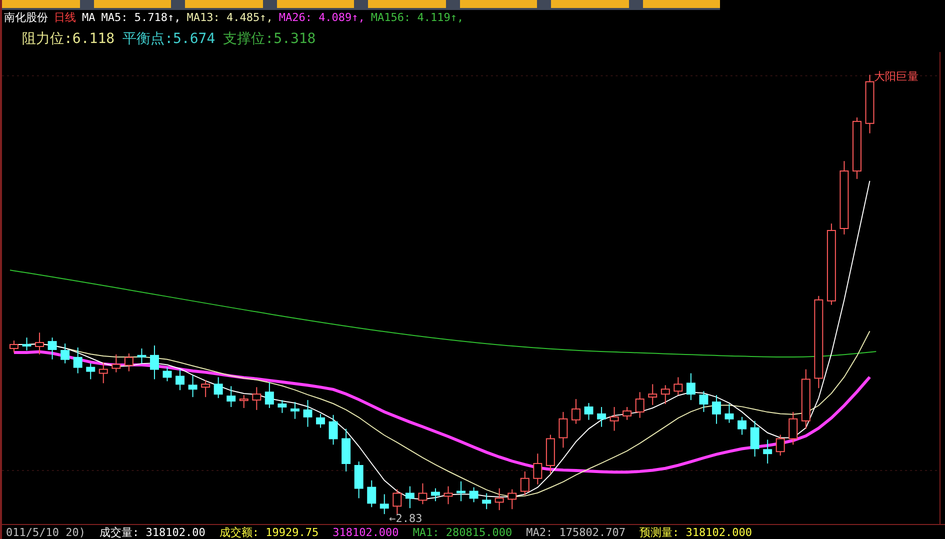  What do you see at coordinates (417, 17) in the screenshot?
I see `ma-value: MA156: 4.119↑,` at bounding box center [417, 17].